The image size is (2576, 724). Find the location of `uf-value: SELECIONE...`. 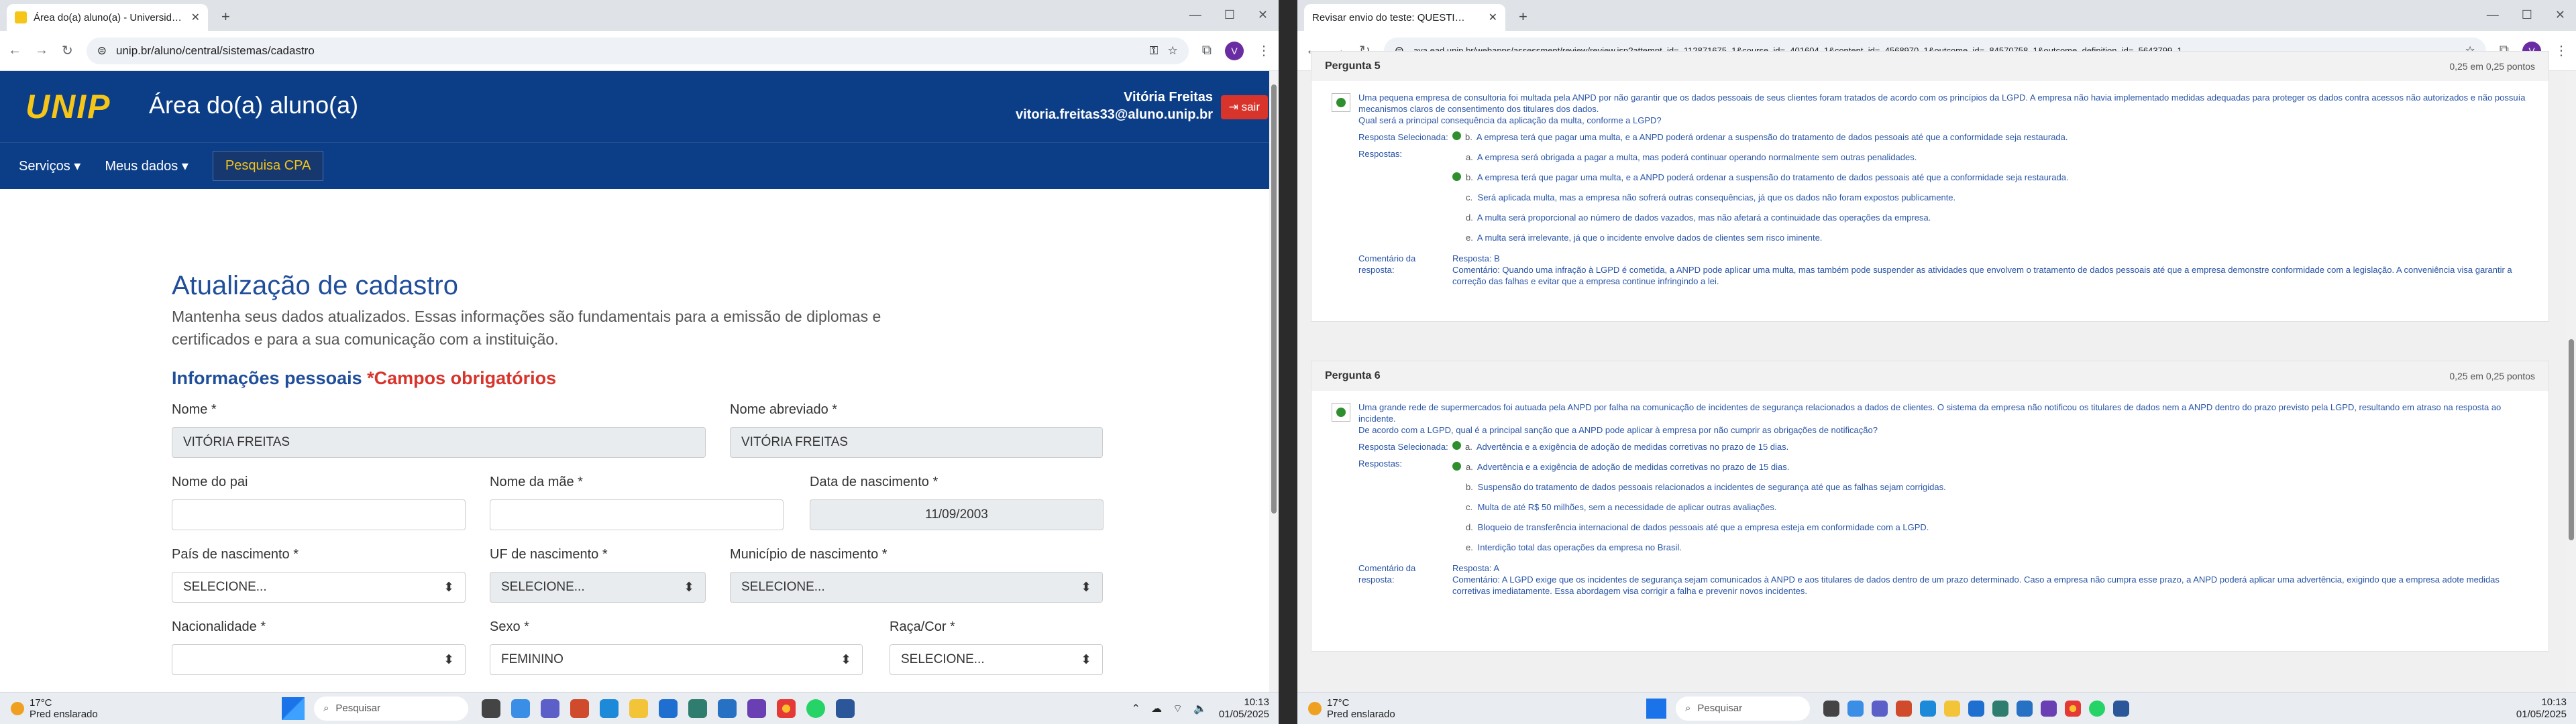

uf-value: SELECIONE... is located at coordinates (543, 587).